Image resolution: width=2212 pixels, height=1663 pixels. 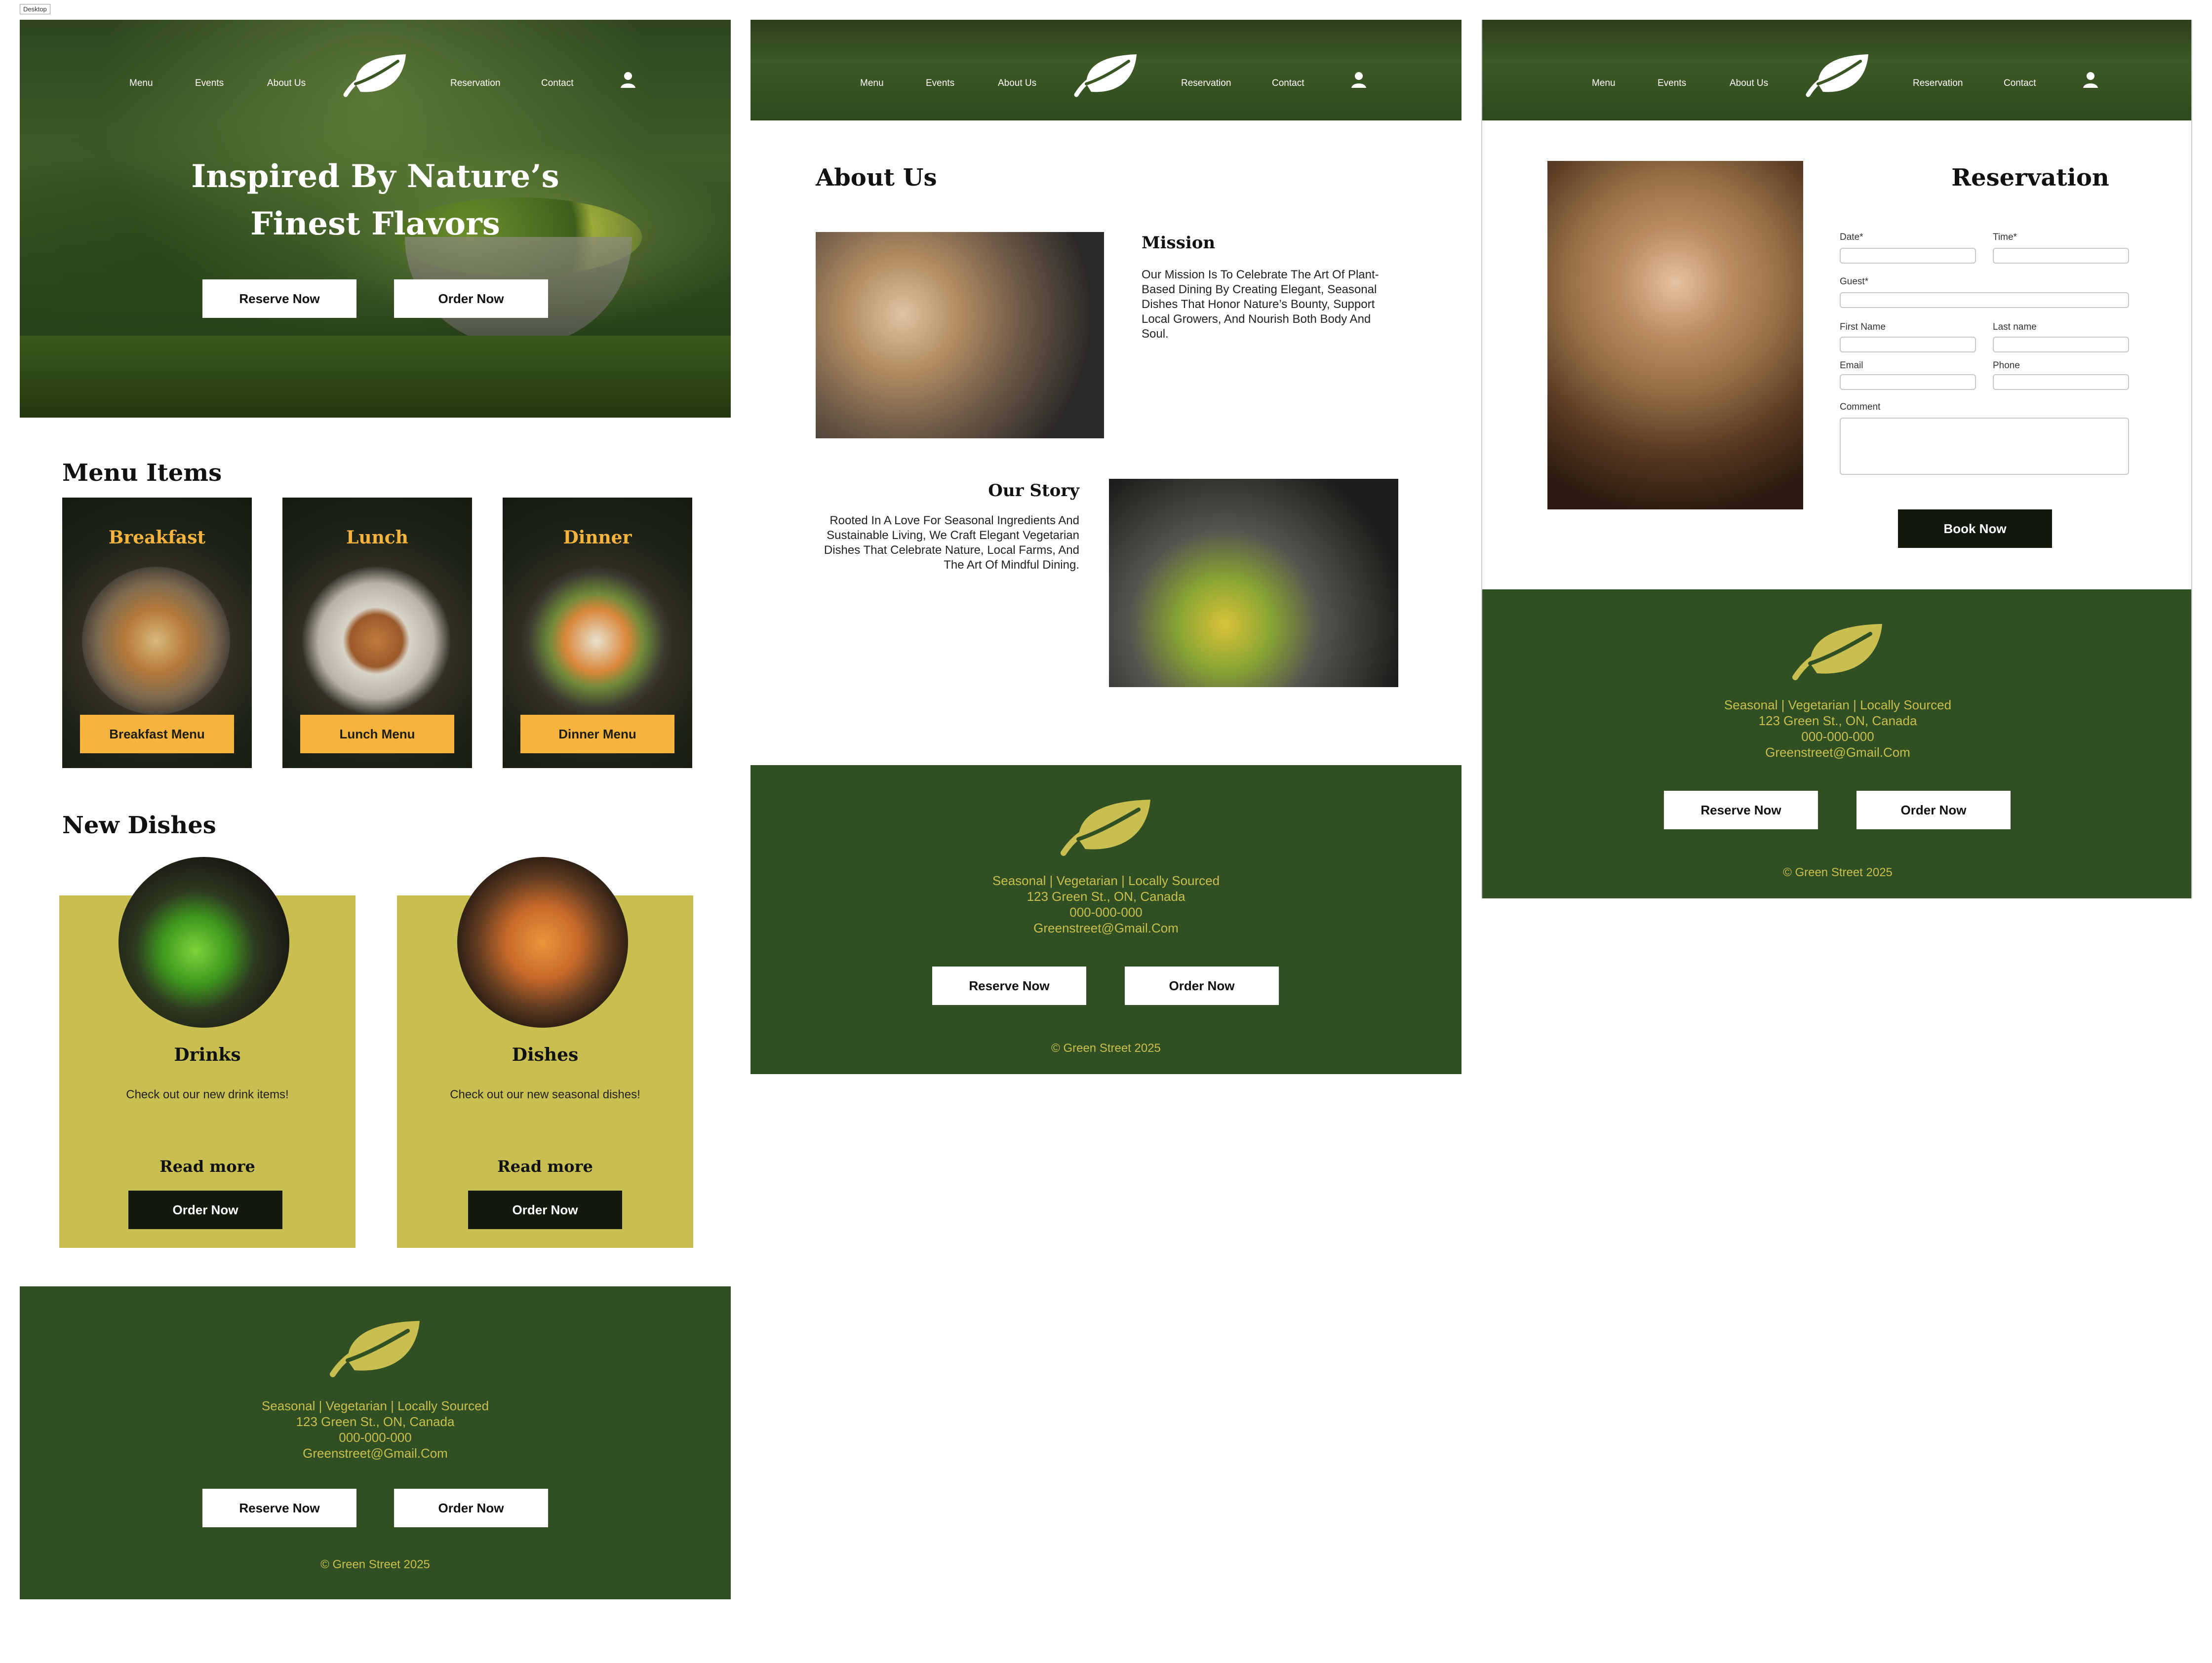 What do you see at coordinates (376, 377) in the screenshot?
I see `hero-moss-image` at bounding box center [376, 377].